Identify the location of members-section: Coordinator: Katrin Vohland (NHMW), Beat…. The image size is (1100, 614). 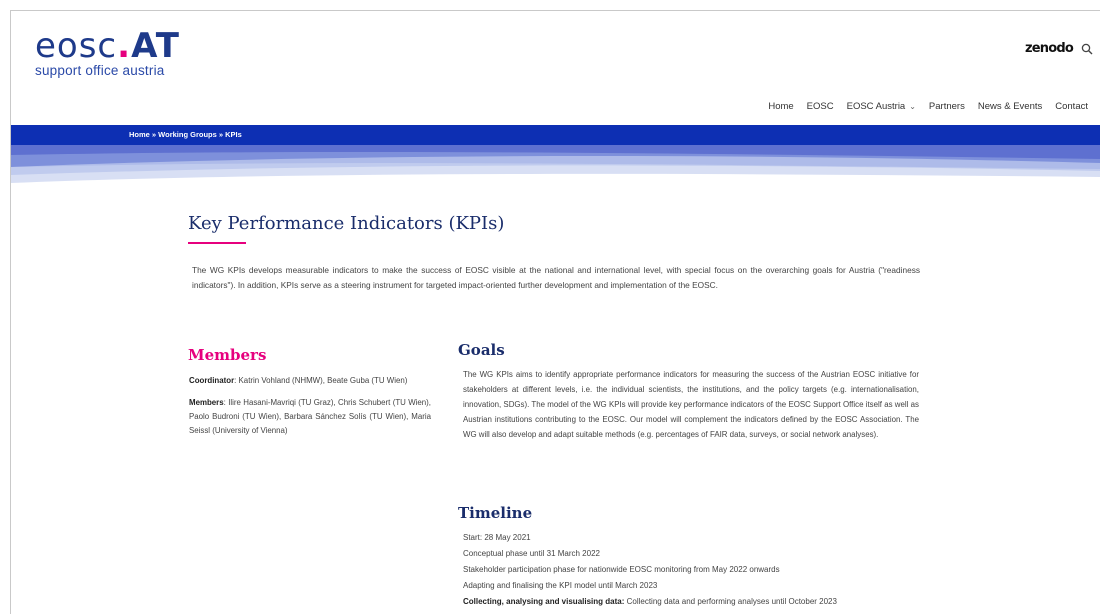
(310, 410).